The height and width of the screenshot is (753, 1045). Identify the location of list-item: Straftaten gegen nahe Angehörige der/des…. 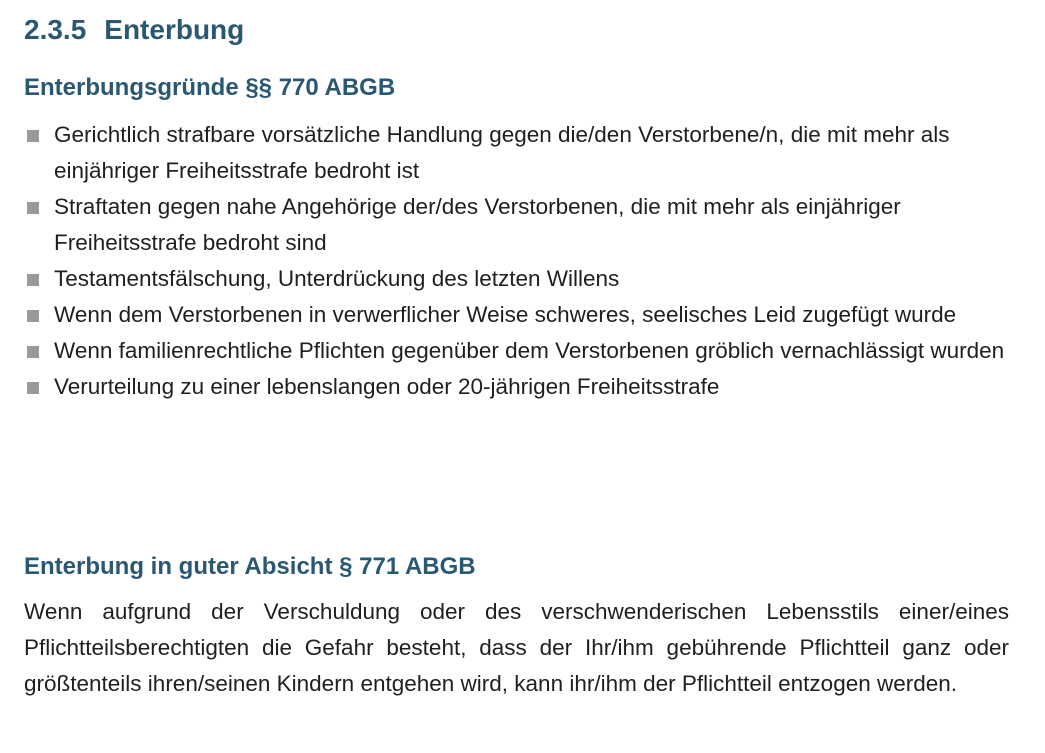
(519, 225).